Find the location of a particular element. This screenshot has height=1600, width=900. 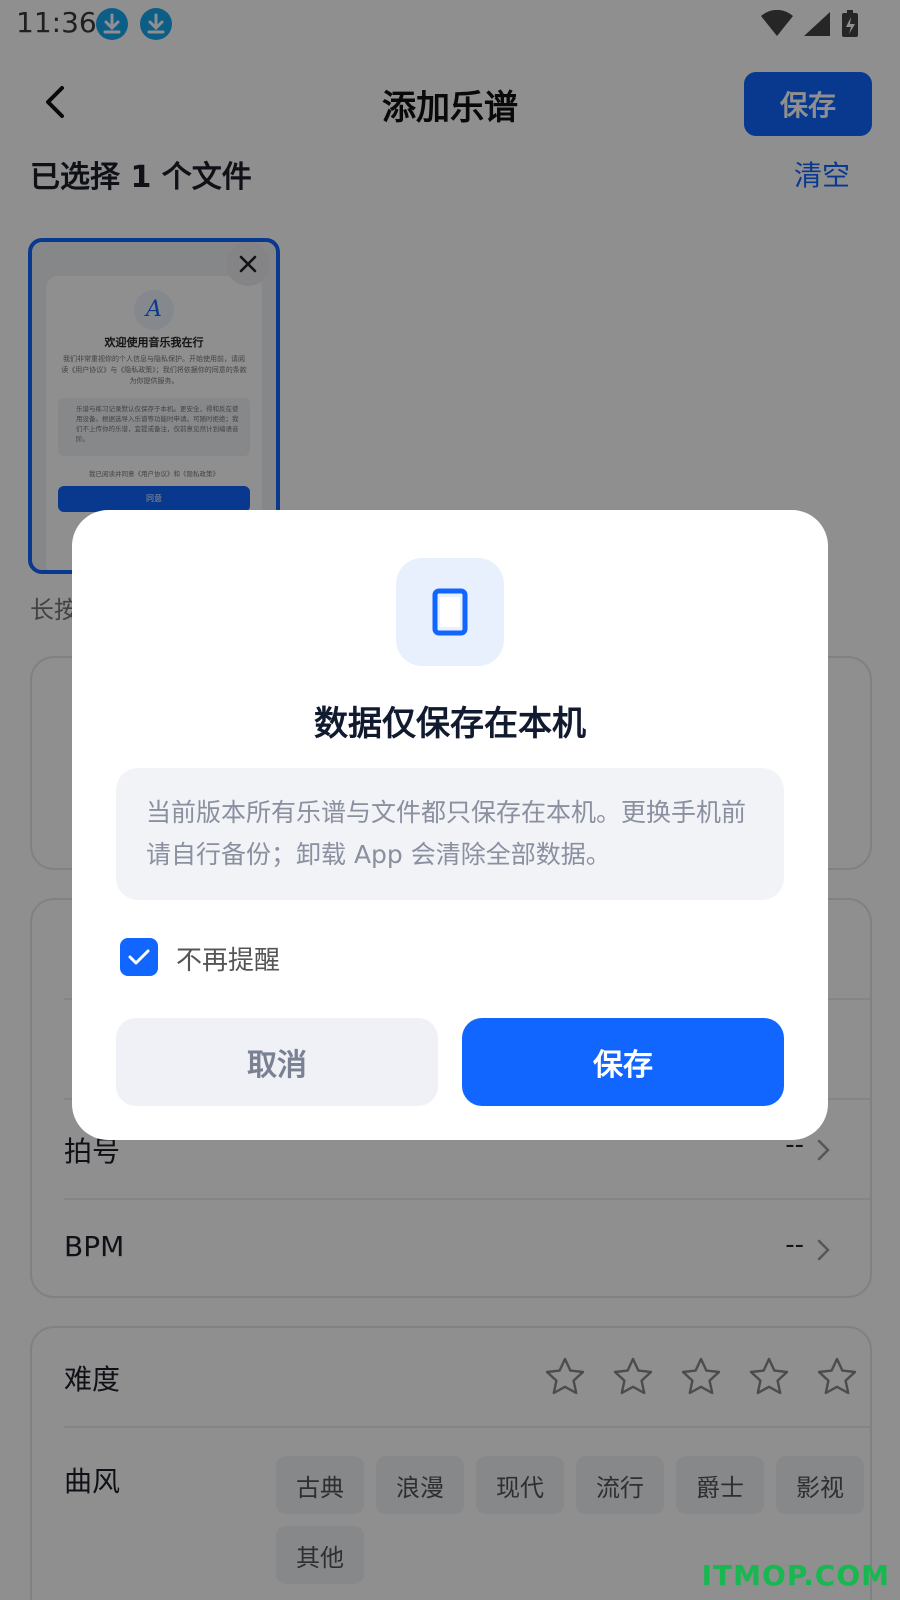

dont-remind-label: 不再提醒 is located at coordinates (228, 958).